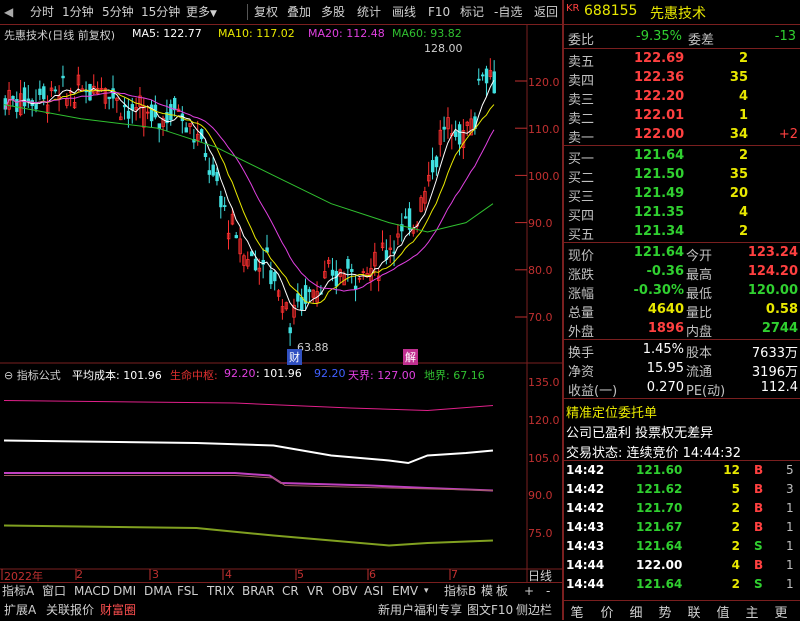 This screenshot has width=800, height=621. What do you see at coordinates (258, 591) in the screenshot?
I see `tab-brar: BRAR` at bounding box center [258, 591].